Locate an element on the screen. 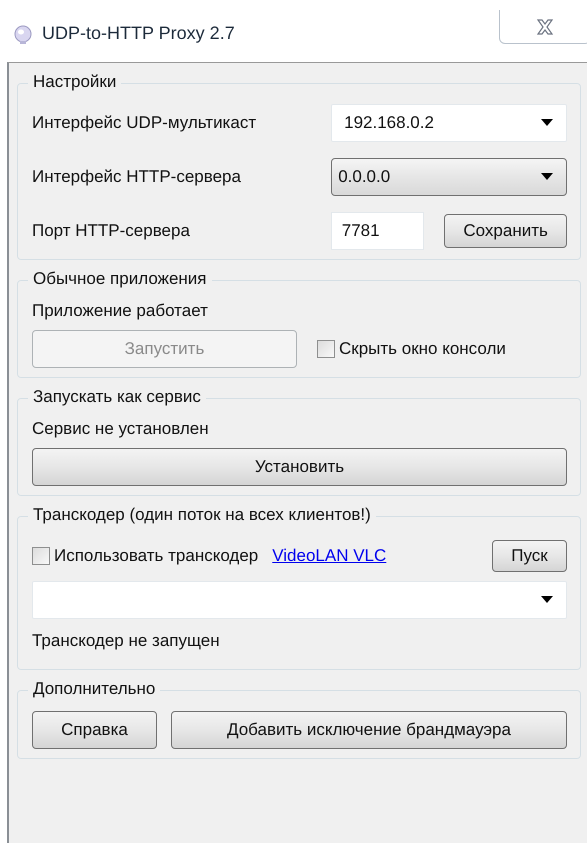 This screenshot has height=843, width=587. dropdown-value: 0.0.0.0 is located at coordinates (364, 177).